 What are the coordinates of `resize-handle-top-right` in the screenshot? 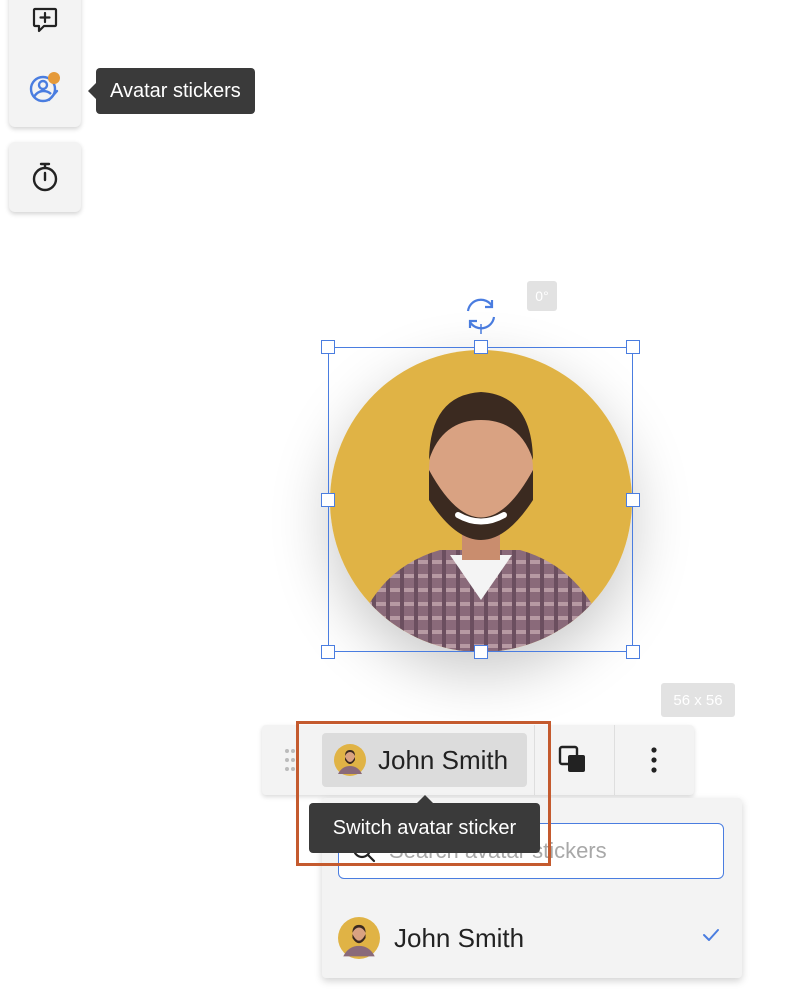 It's located at (633, 347).